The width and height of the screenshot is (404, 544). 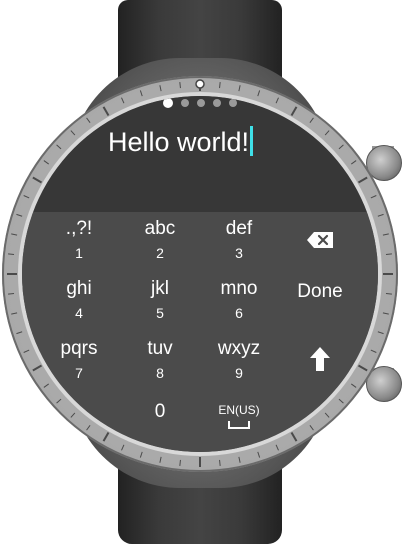 What do you see at coordinates (239, 373) in the screenshot?
I see `key-number: 9` at bounding box center [239, 373].